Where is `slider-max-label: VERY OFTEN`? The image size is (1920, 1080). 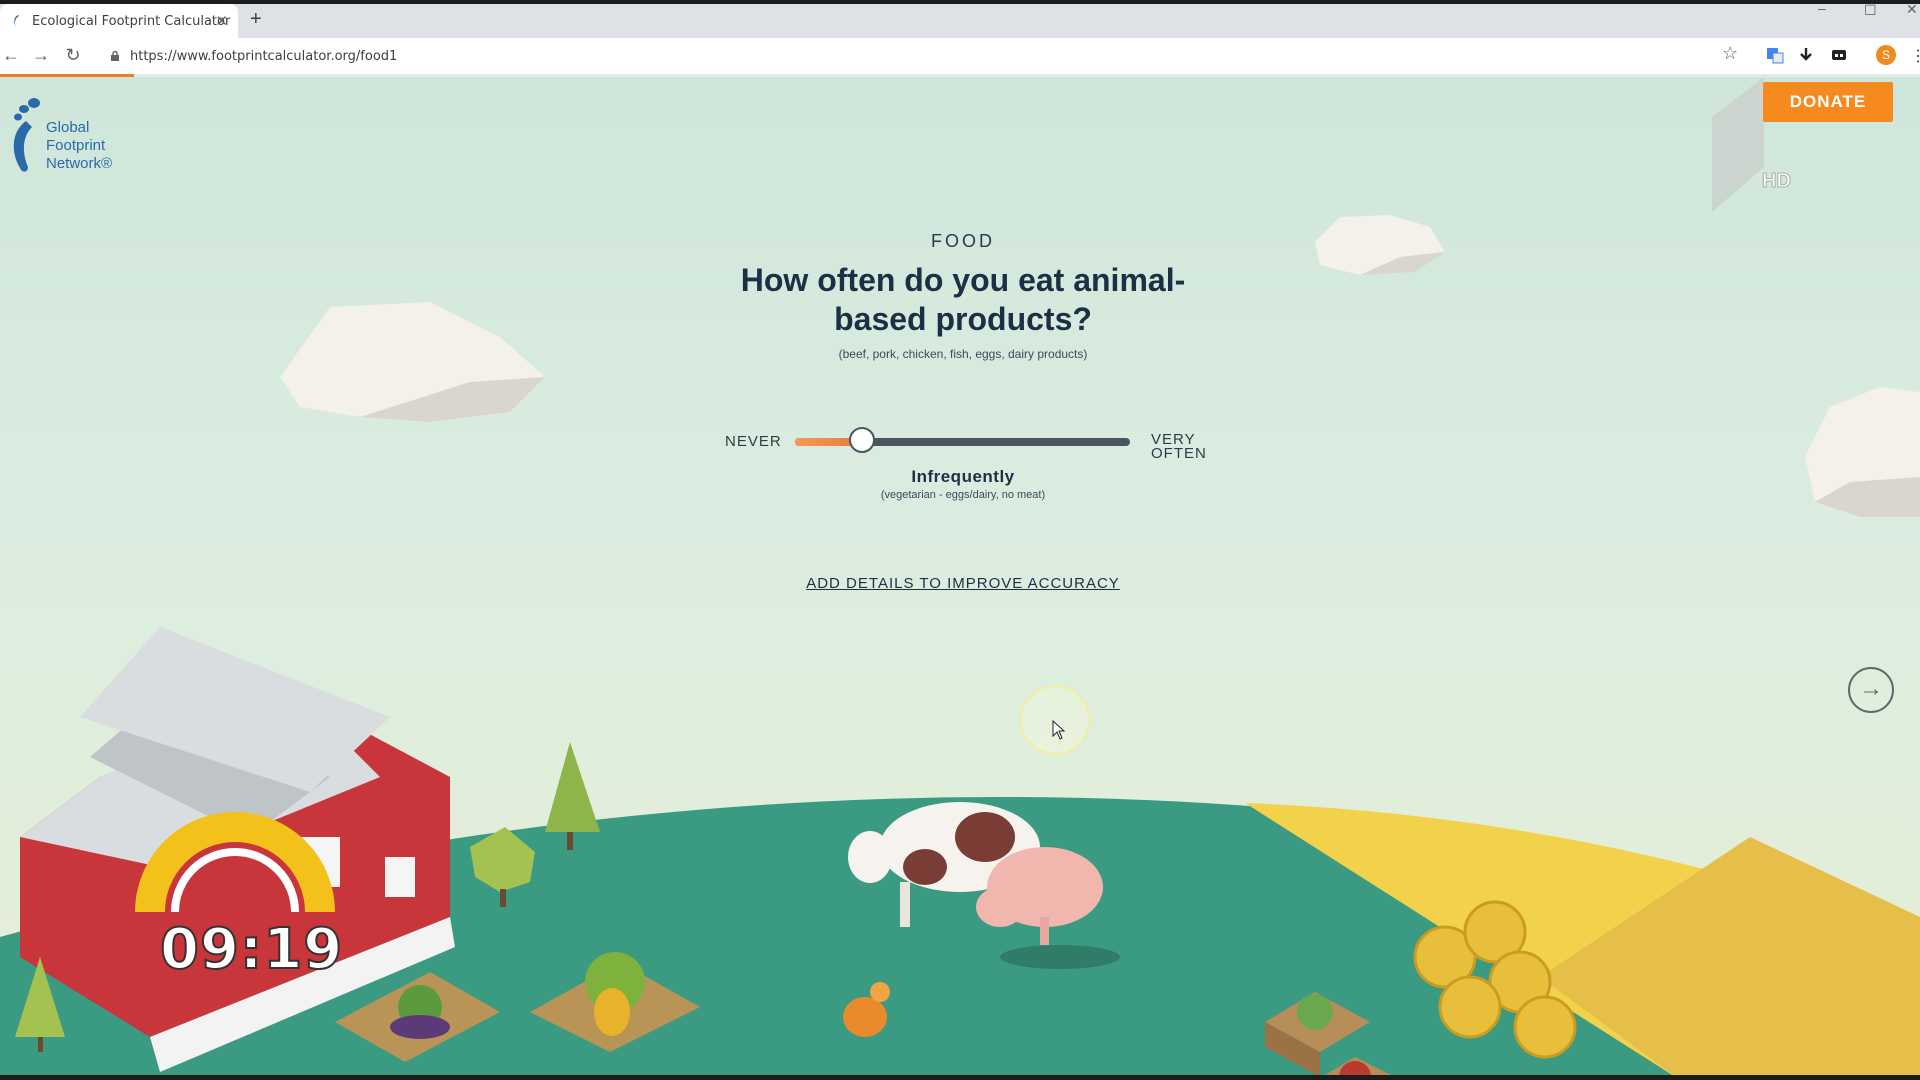
slider-max-label: VERY OFTEN is located at coordinates (1179, 446).